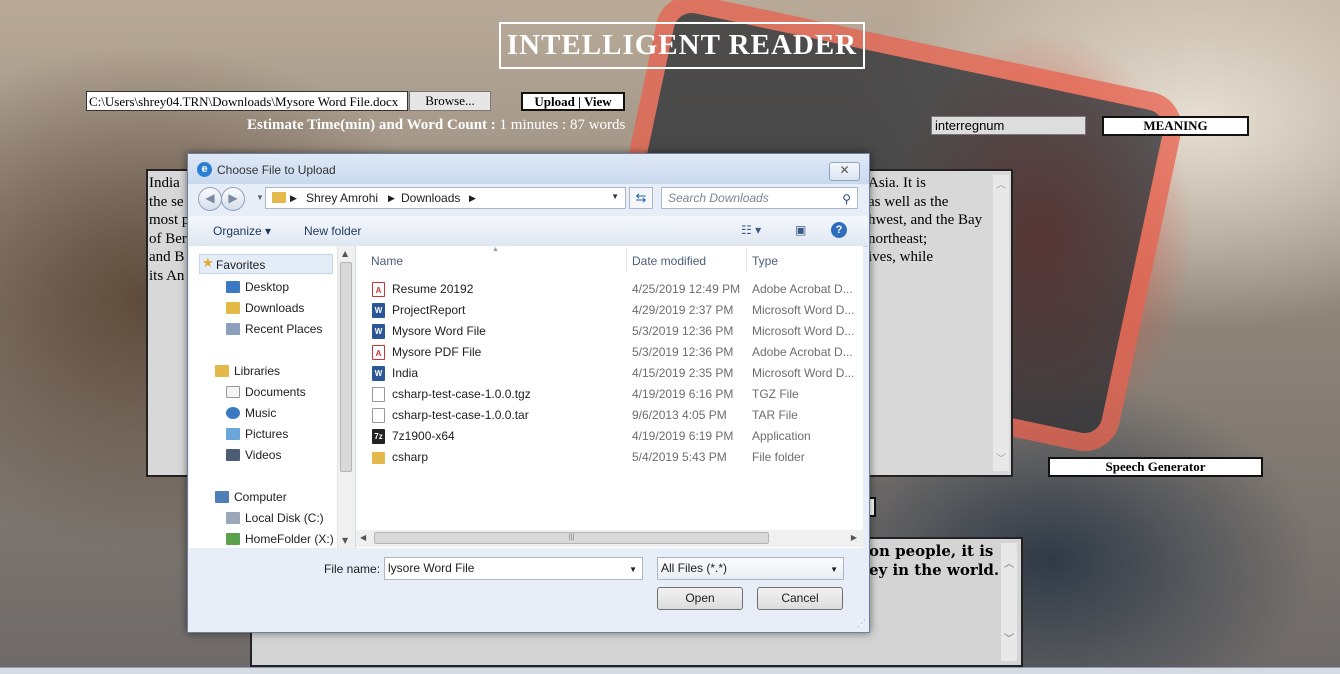  I want to click on file-date: 5/3/2019 12:36 PM, so click(683, 352).